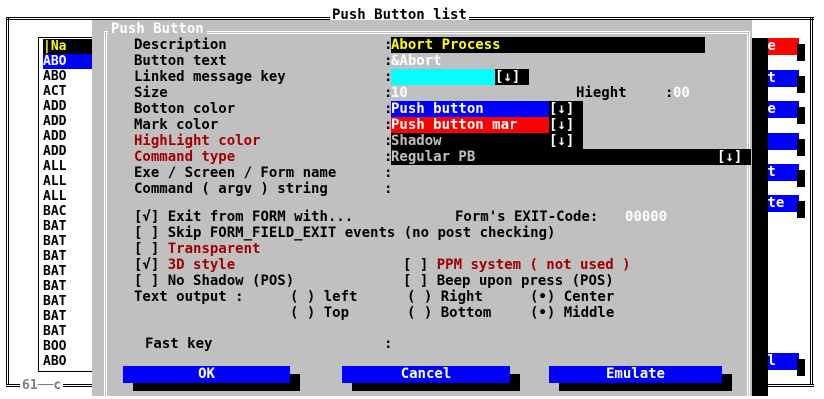 The image size is (824, 399). I want to click on linked-key-label: Linked message key, so click(210, 77).